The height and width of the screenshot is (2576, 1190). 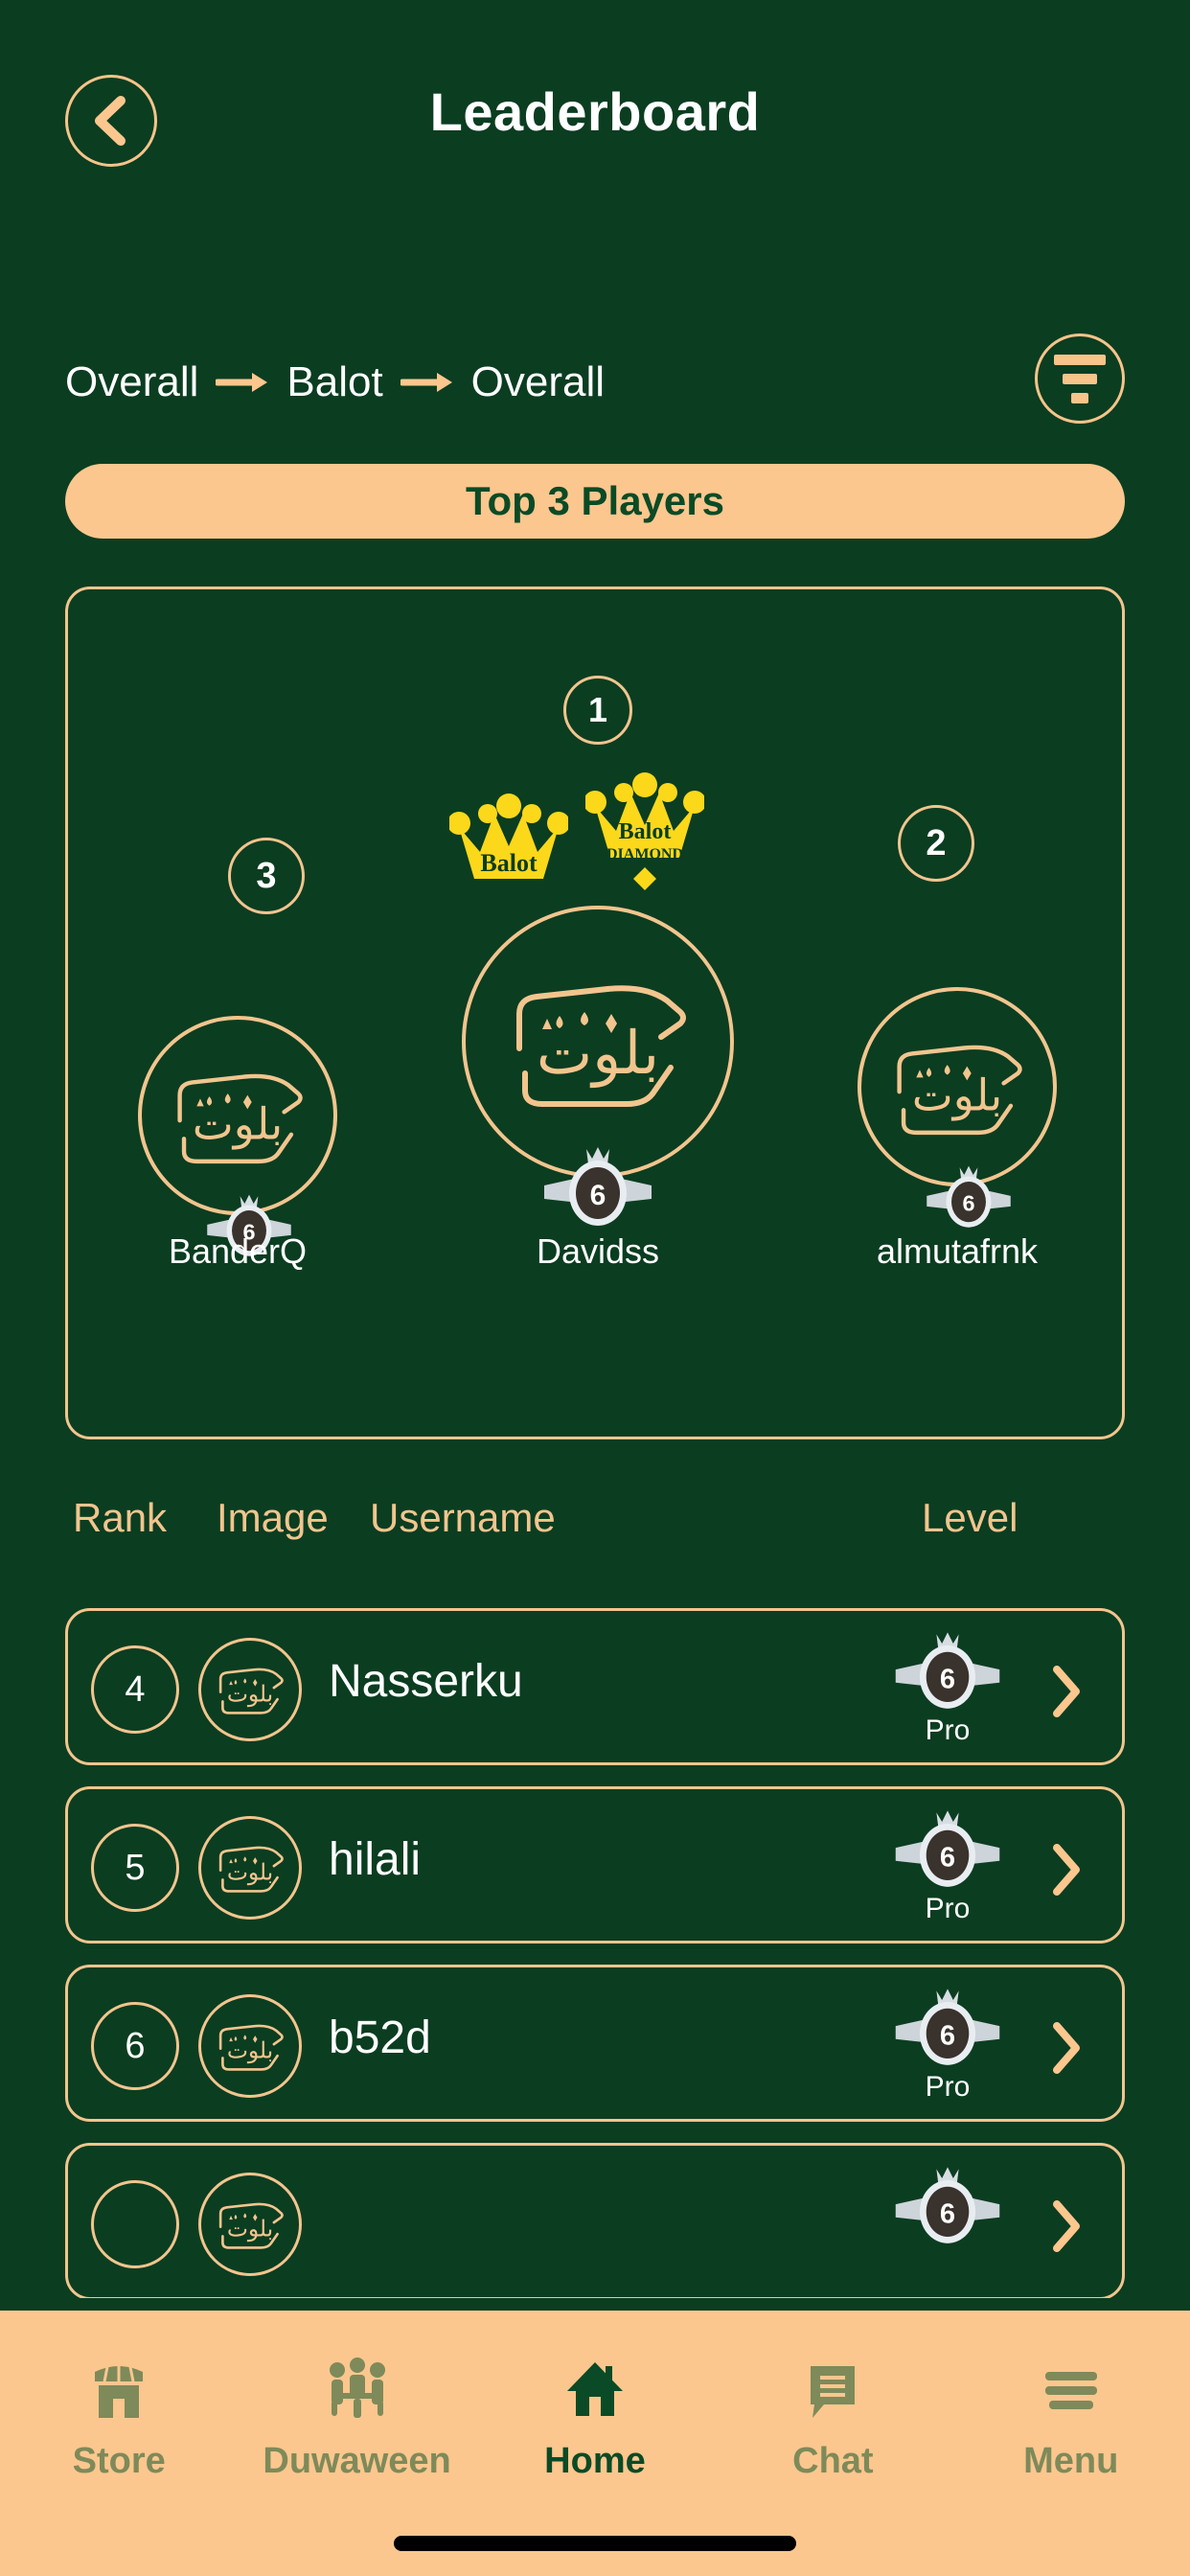 I want to click on podium-username-2: almutafrnk, so click(x=958, y=1251).